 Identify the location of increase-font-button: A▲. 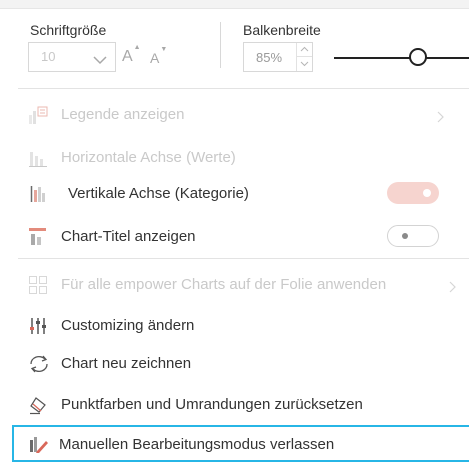
(131, 55).